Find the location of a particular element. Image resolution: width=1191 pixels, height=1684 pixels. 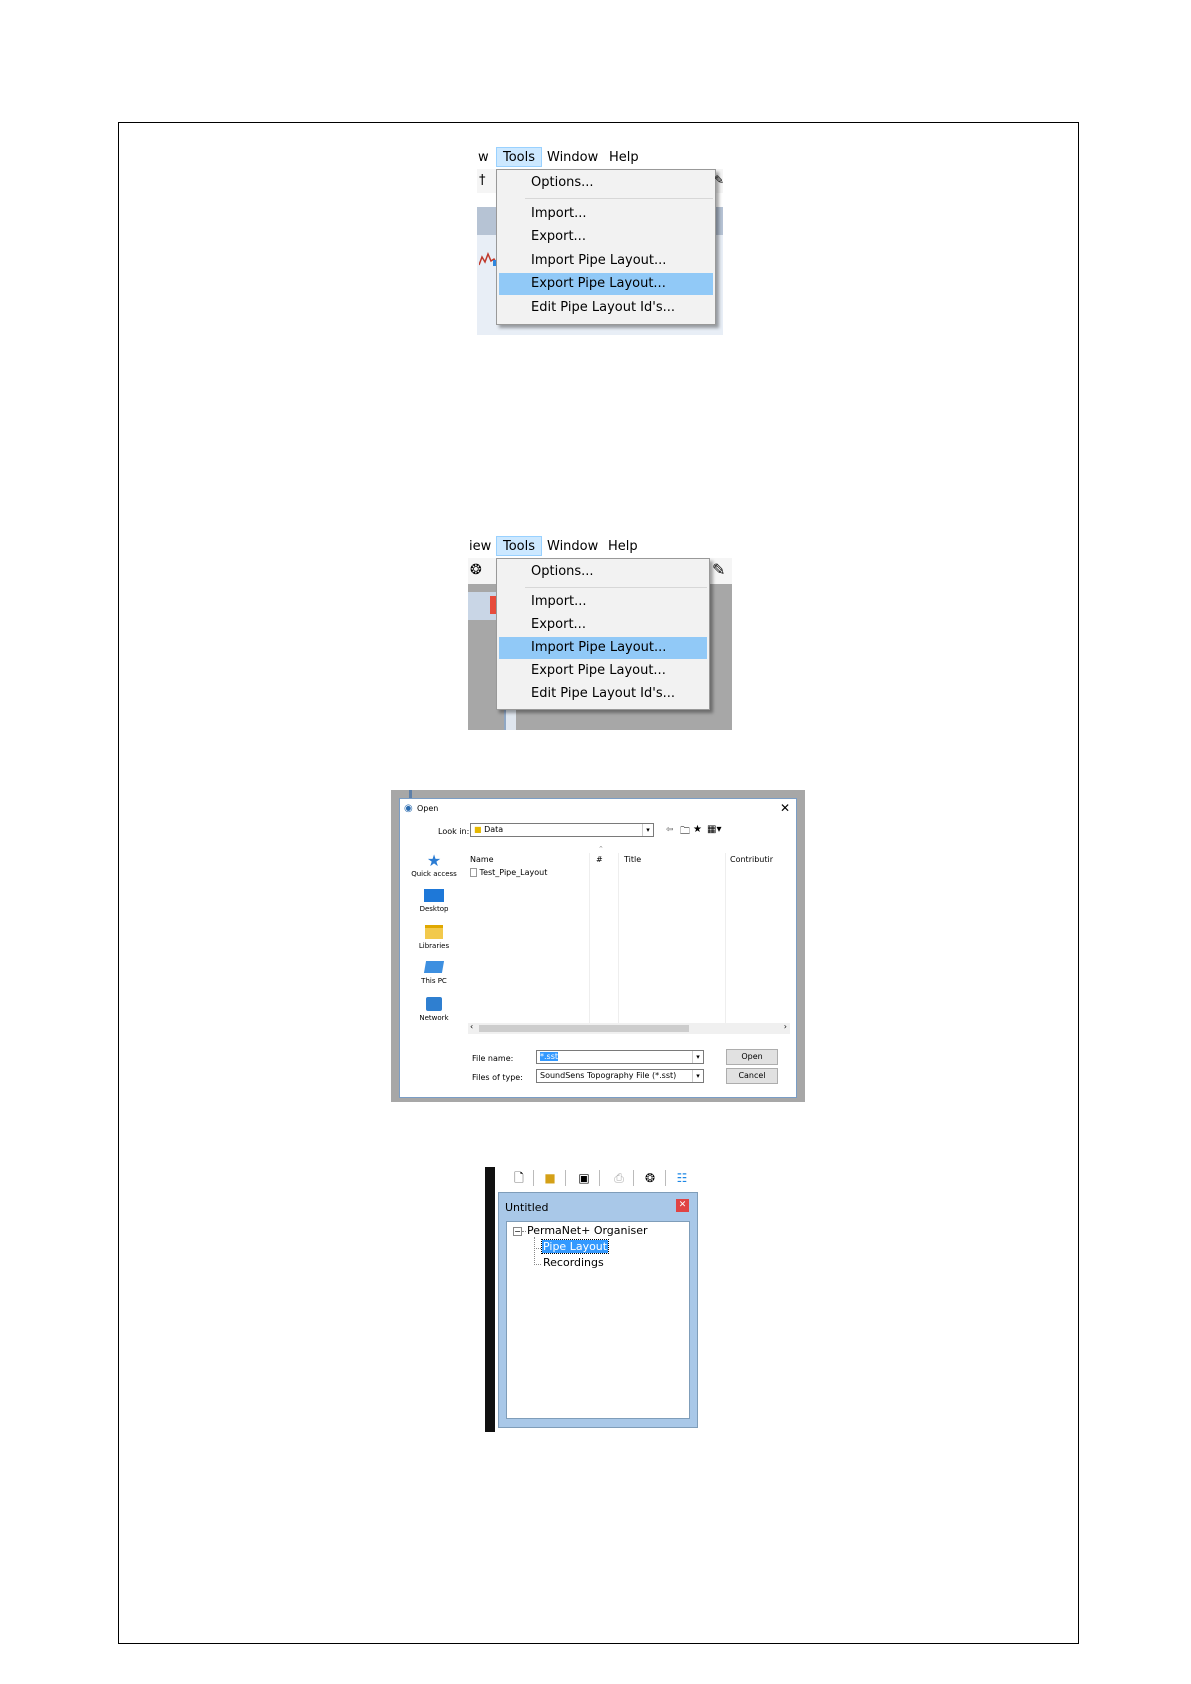

place-network: Network is located at coordinates (434, 1009).